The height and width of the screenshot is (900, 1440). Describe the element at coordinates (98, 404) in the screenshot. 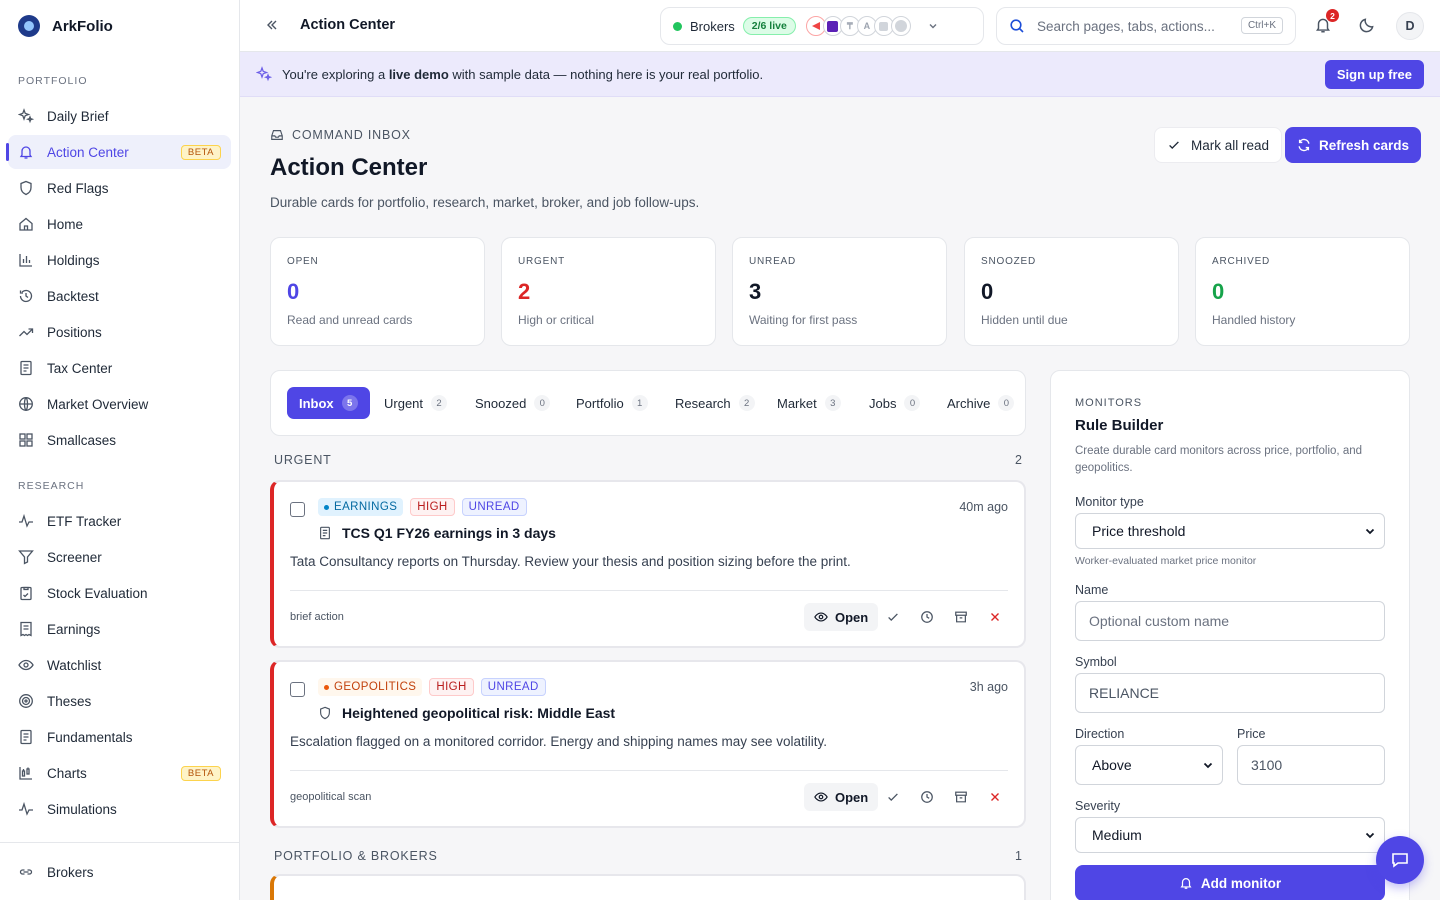

I see `sidebar-item-label: Market Overview` at that location.